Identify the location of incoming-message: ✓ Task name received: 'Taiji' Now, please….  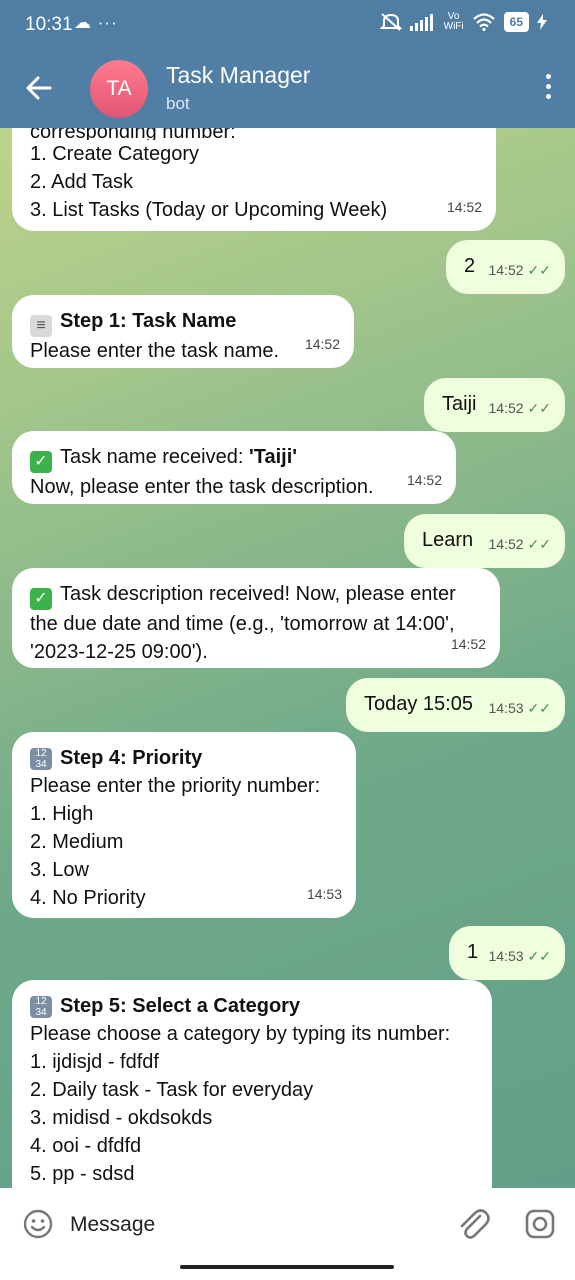
(234, 467).